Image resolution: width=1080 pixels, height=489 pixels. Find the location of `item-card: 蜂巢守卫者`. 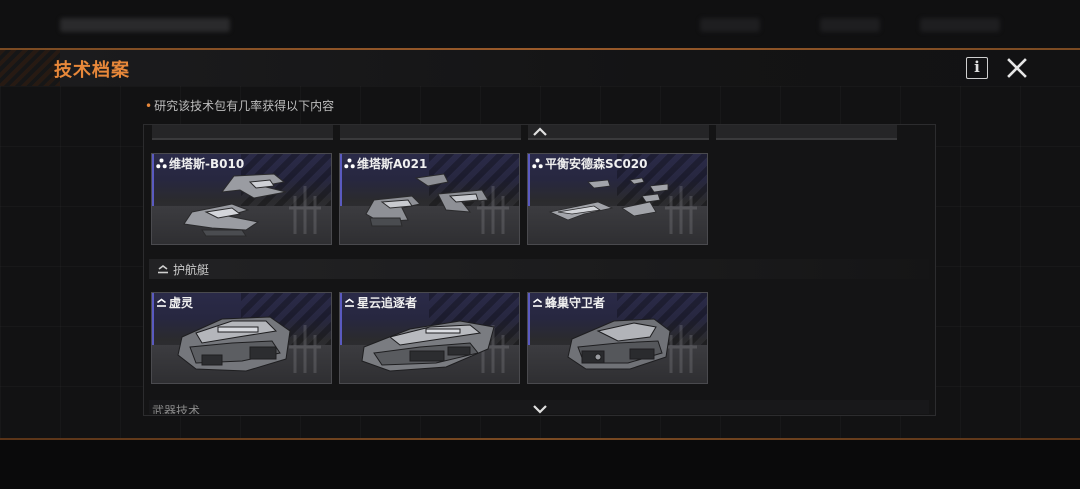

item-card: 蜂巢守卫者 is located at coordinates (617, 338).